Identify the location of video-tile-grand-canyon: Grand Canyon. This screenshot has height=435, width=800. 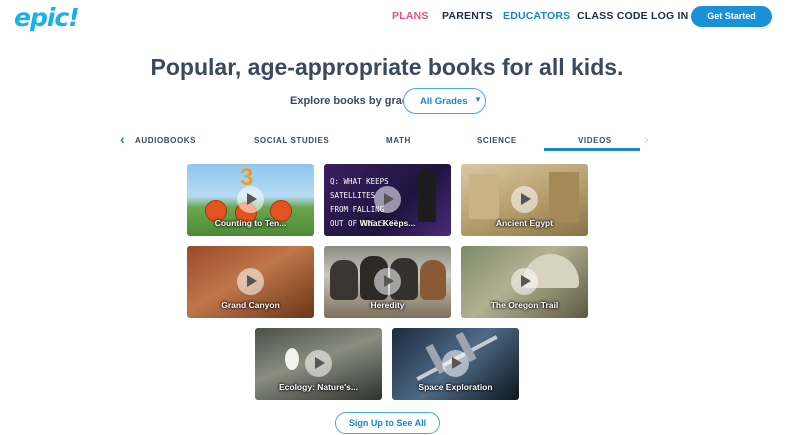
(250, 282).